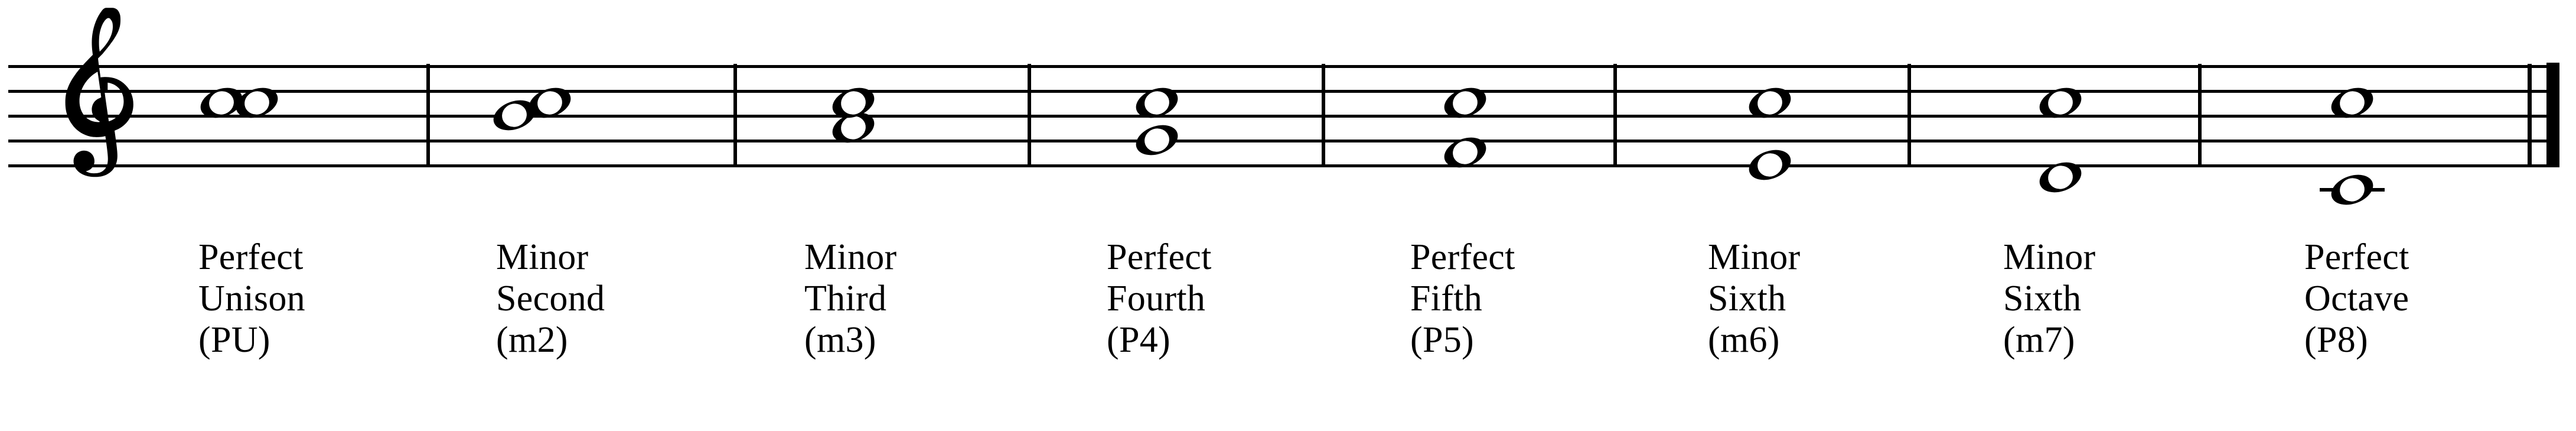 The height and width of the screenshot is (431, 2576). What do you see at coordinates (1442, 340) in the screenshot?
I see `caption-line-3: (P5)` at bounding box center [1442, 340].